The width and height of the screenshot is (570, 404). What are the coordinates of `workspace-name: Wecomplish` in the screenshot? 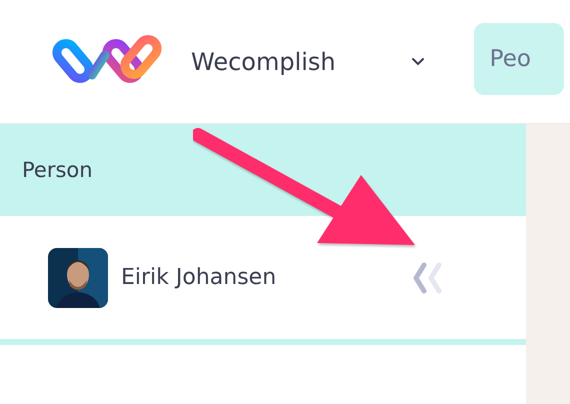 It's located at (263, 62).